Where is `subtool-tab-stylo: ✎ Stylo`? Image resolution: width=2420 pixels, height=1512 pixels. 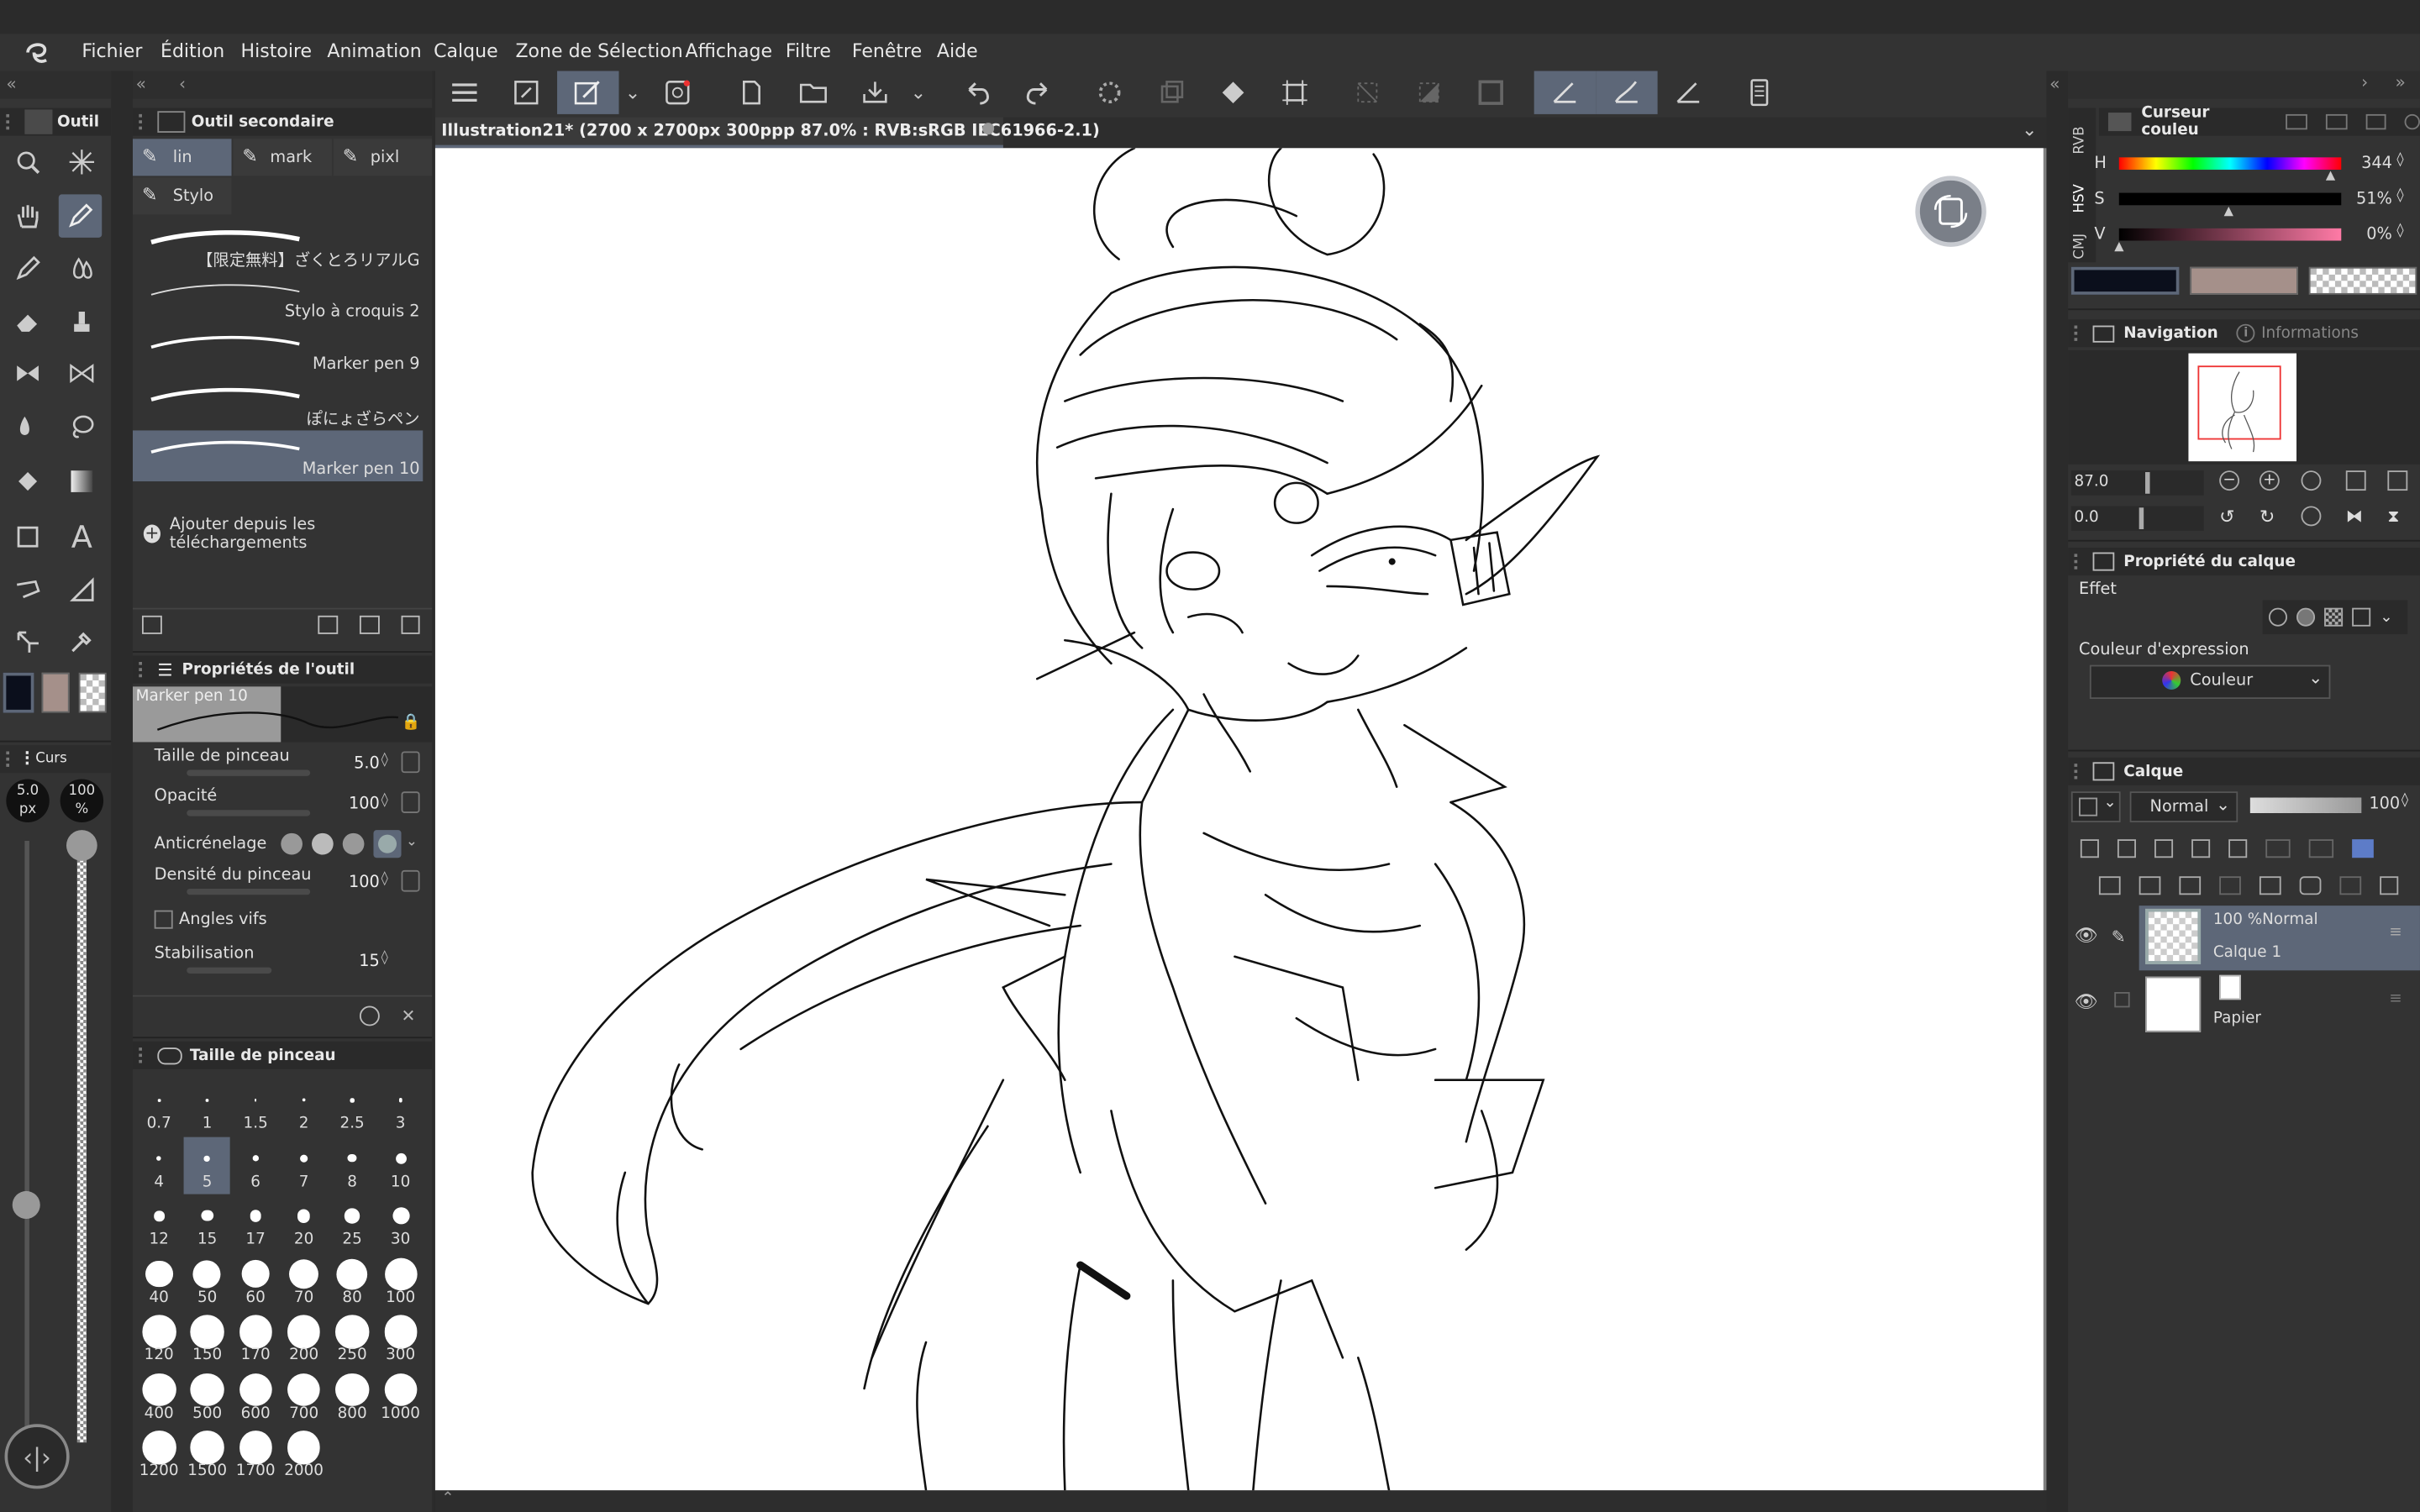 subtool-tab-stylo: ✎ Stylo is located at coordinates (182, 196).